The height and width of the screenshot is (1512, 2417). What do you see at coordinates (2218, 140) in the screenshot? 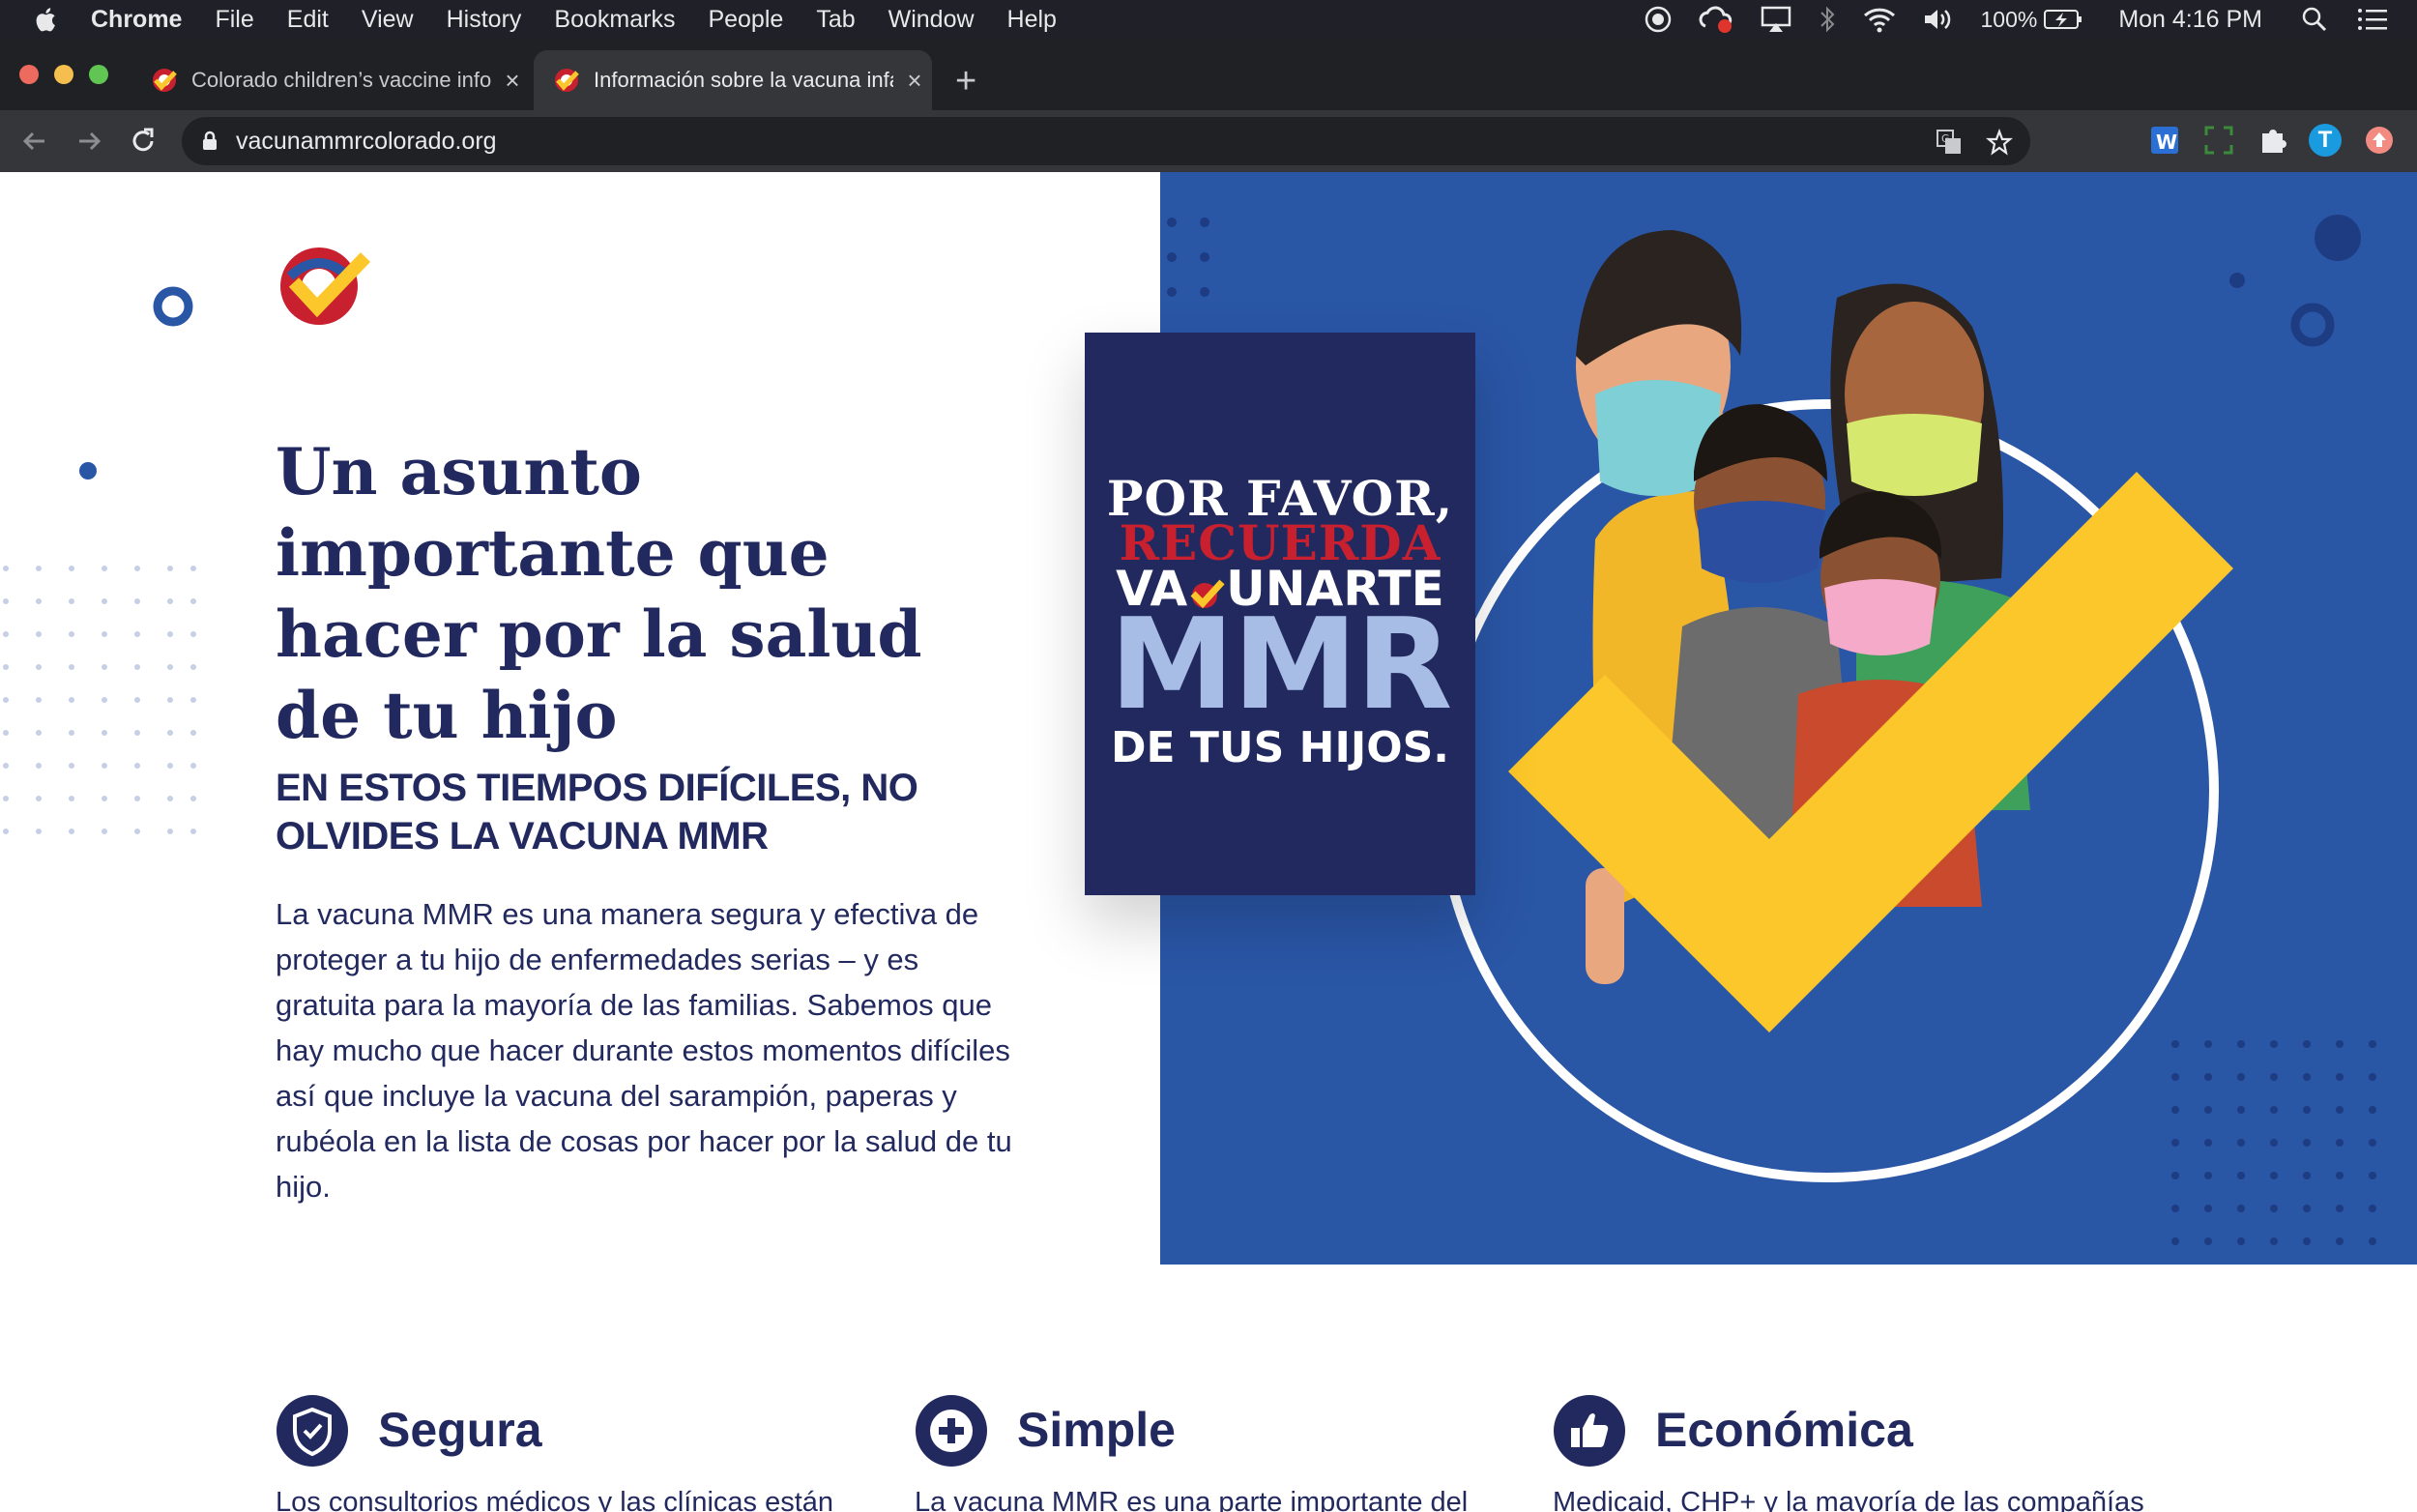
I see `screenshot-extension-icon` at bounding box center [2218, 140].